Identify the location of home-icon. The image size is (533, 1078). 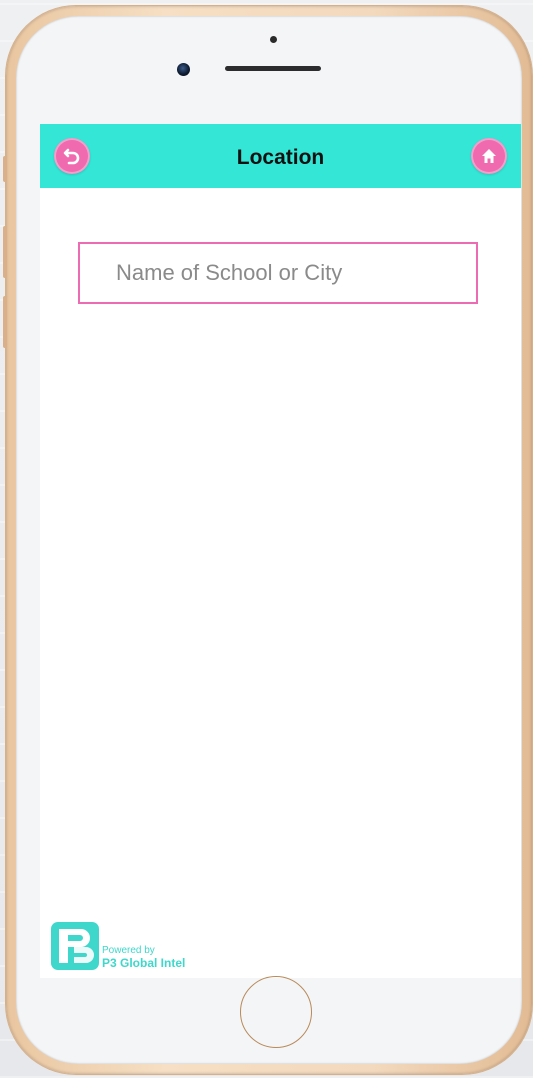
(489, 156).